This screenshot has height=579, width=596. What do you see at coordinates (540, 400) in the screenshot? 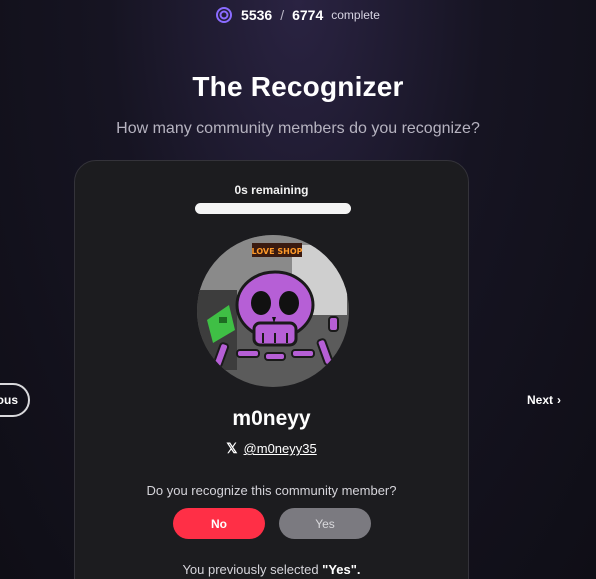
I see `next-button-label: Next` at bounding box center [540, 400].